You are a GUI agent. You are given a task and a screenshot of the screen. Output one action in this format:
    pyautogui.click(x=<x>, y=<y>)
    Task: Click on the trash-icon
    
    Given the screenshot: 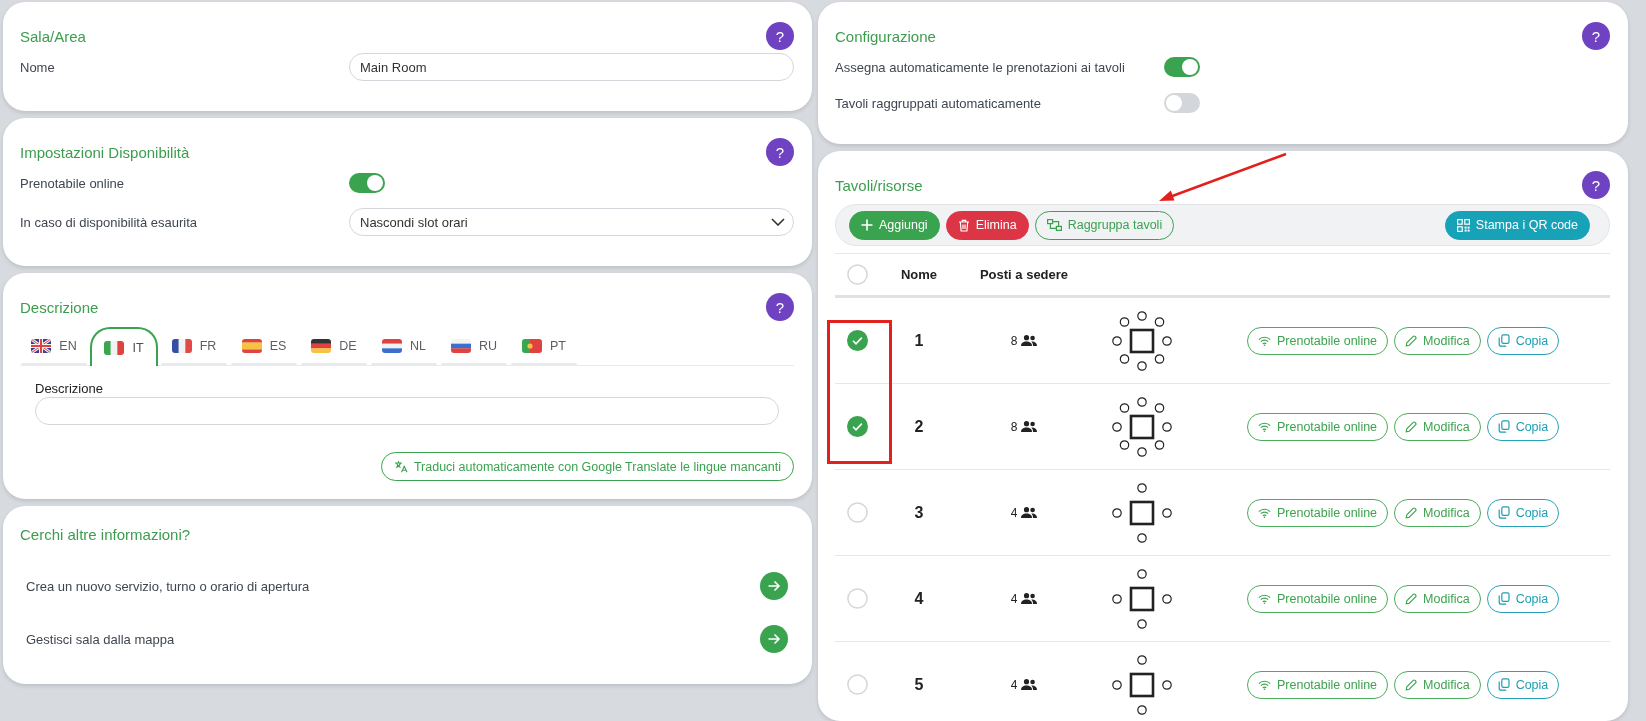 What is the action you would take?
    pyautogui.click(x=963, y=225)
    